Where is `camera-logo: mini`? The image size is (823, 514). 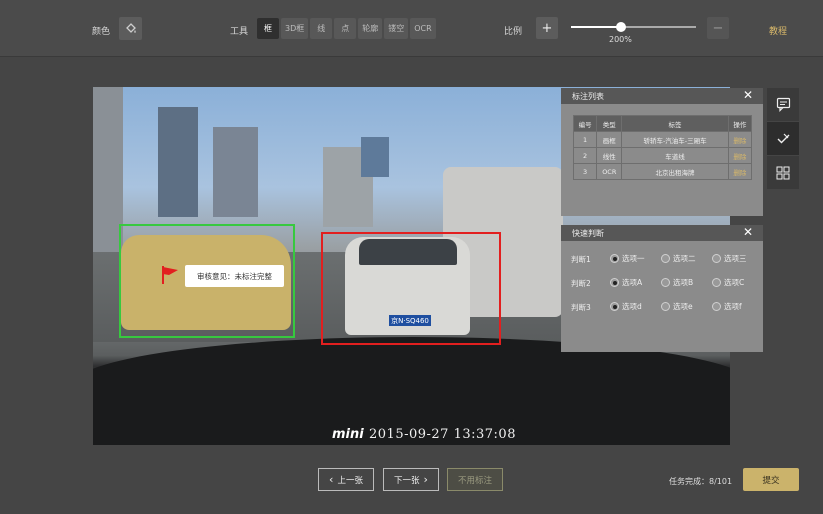 camera-logo: mini is located at coordinates (348, 434).